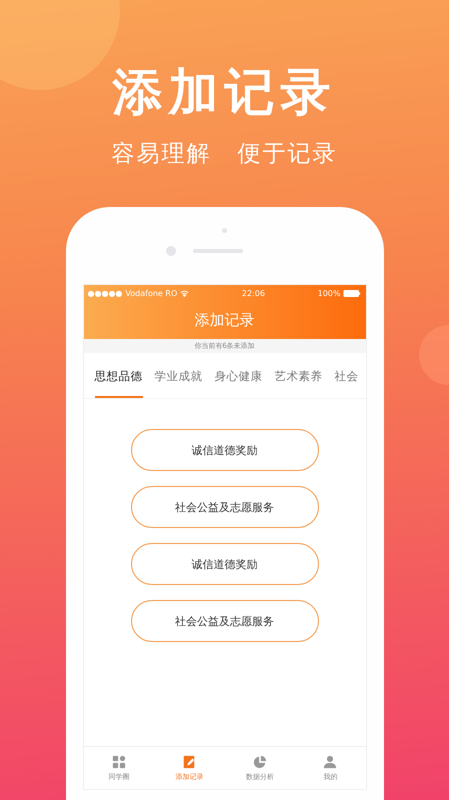 Image resolution: width=449 pixels, height=800 pixels. Describe the element at coordinates (171, 251) in the screenshot. I see `sensor-dot` at that location.